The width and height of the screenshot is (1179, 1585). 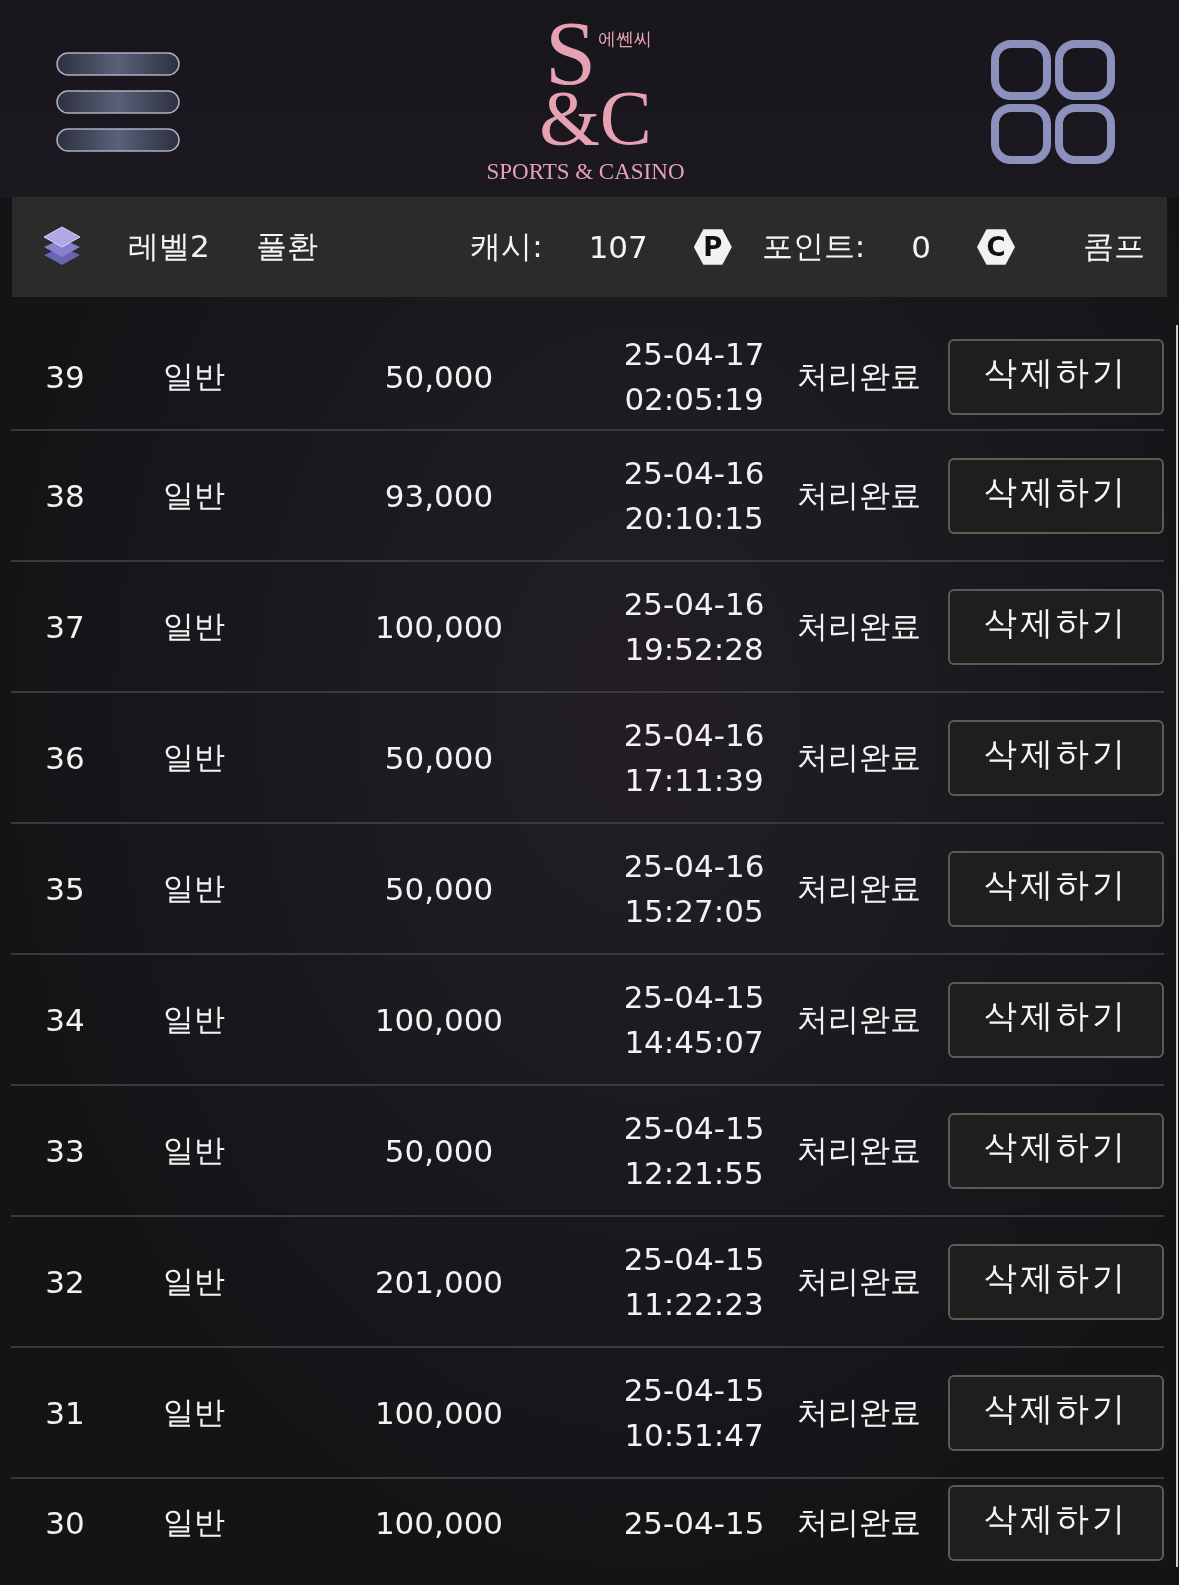 What do you see at coordinates (65, 1150) in the screenshot?
I see `row-number: 33` at bounding box center [65, 1150].